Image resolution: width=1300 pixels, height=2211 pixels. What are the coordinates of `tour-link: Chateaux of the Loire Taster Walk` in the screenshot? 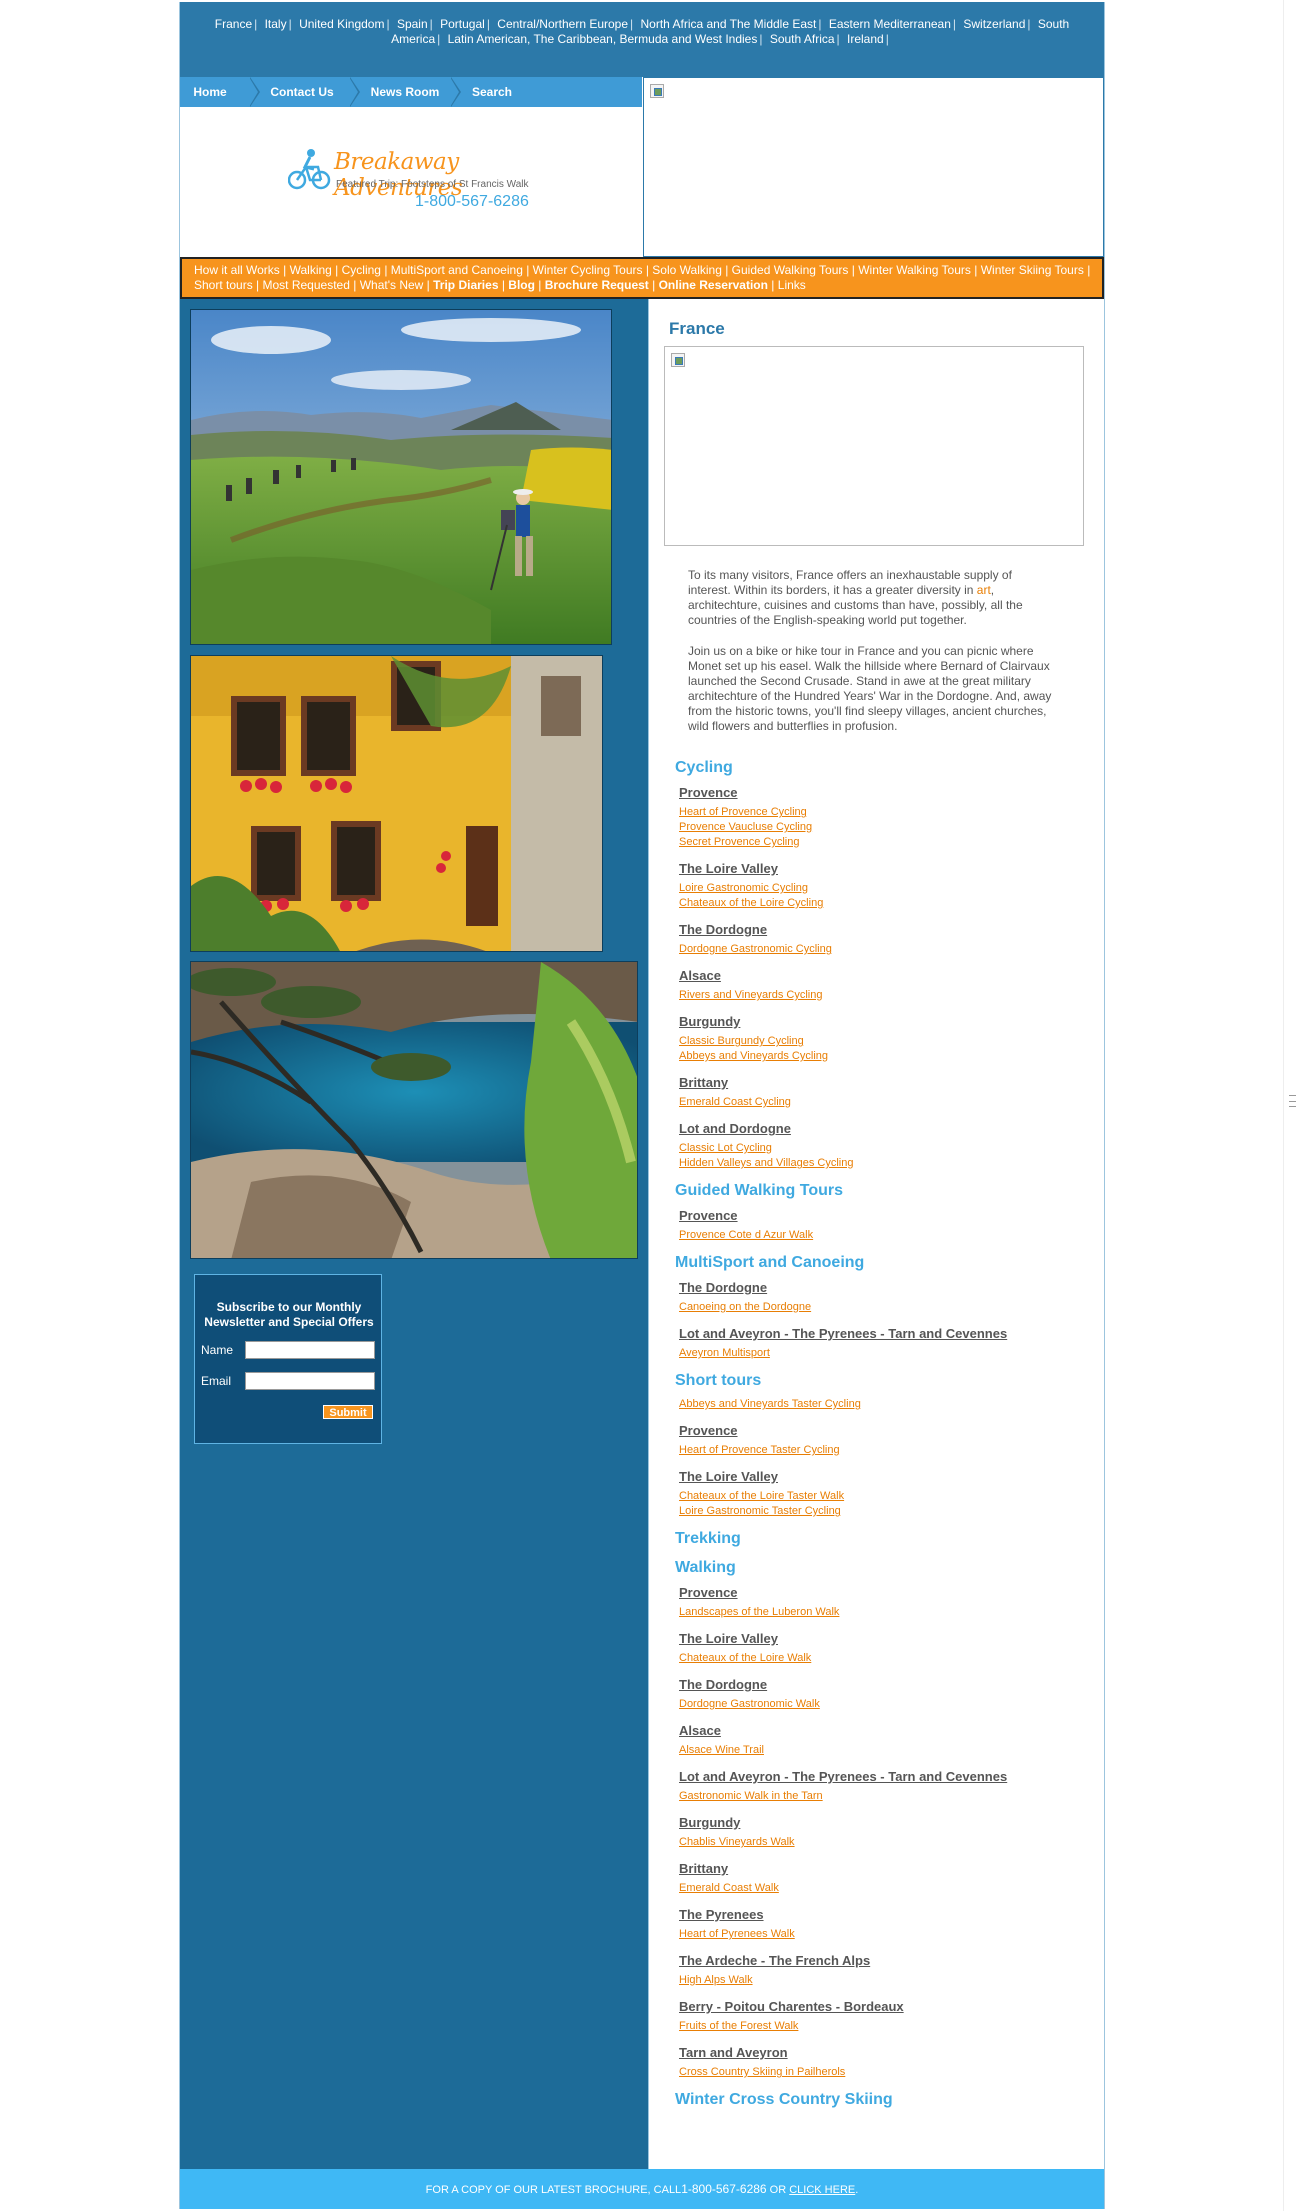 It's located at (761, 1496).